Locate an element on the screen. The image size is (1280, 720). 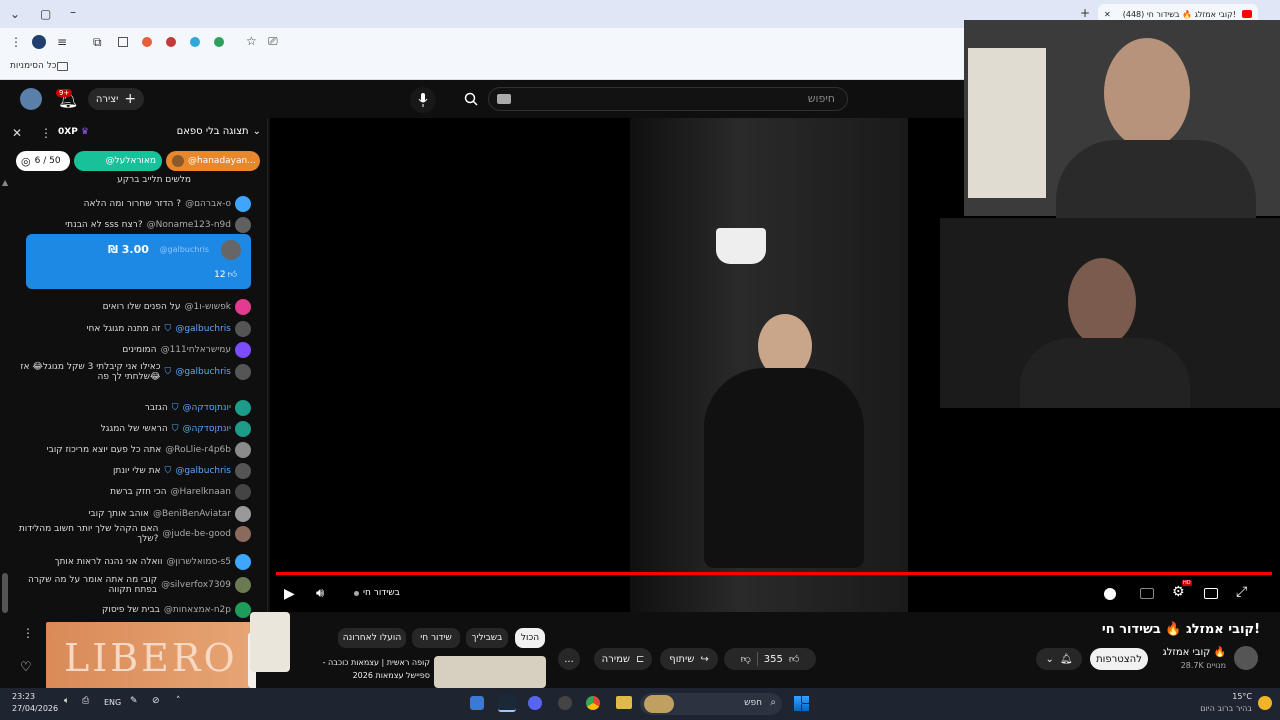
chat-author: @jude-be-good is located at coordinates (196, 534).